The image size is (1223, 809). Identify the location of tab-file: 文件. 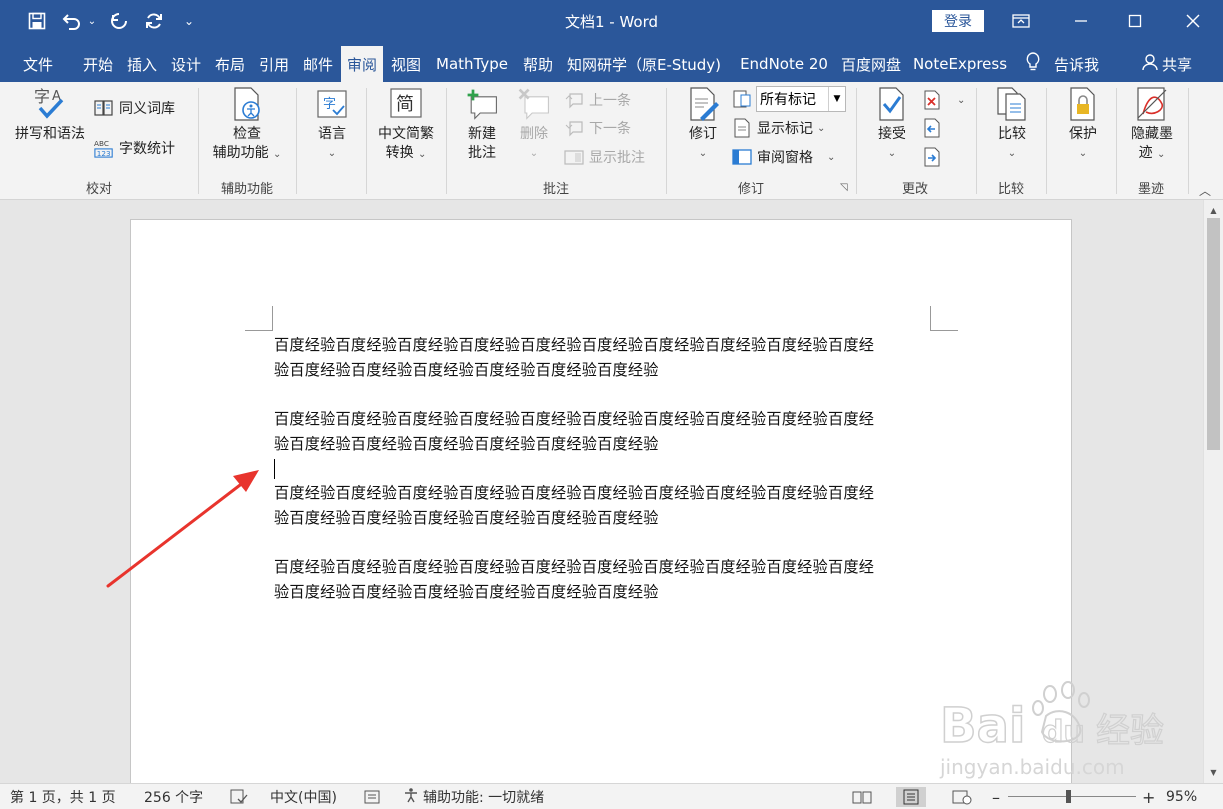
(38, 64).